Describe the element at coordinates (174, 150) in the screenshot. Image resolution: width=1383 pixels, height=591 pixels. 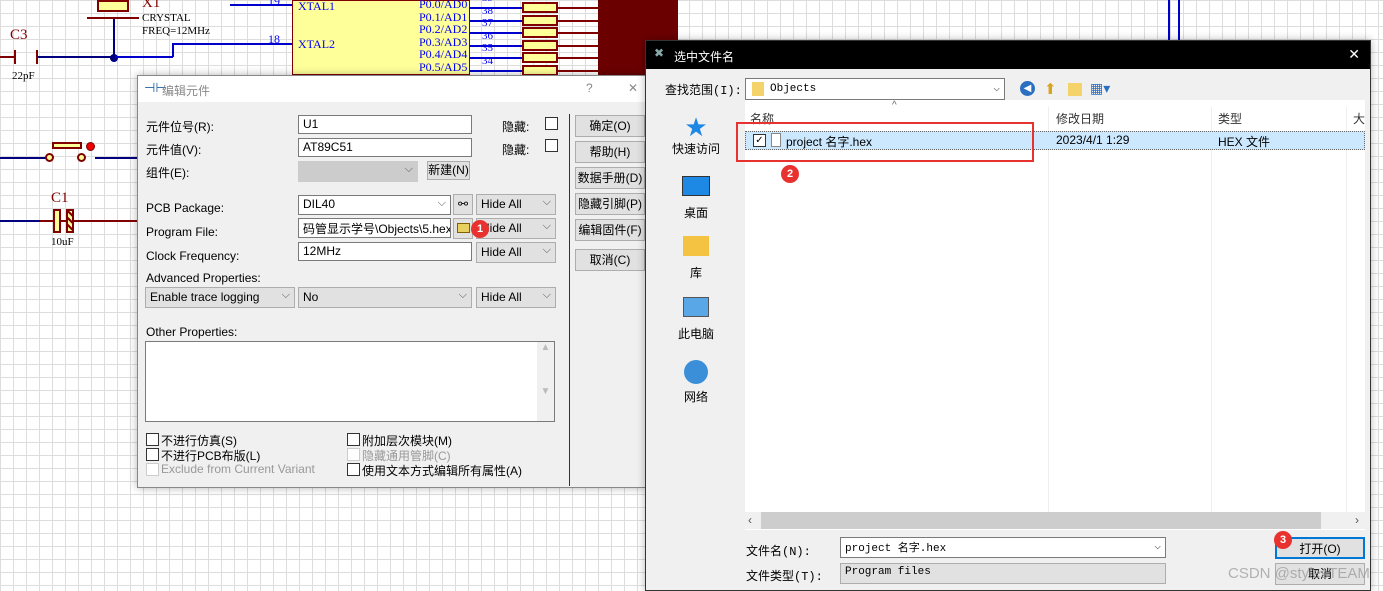
I see `value-label: 元件值(V):` at that location.